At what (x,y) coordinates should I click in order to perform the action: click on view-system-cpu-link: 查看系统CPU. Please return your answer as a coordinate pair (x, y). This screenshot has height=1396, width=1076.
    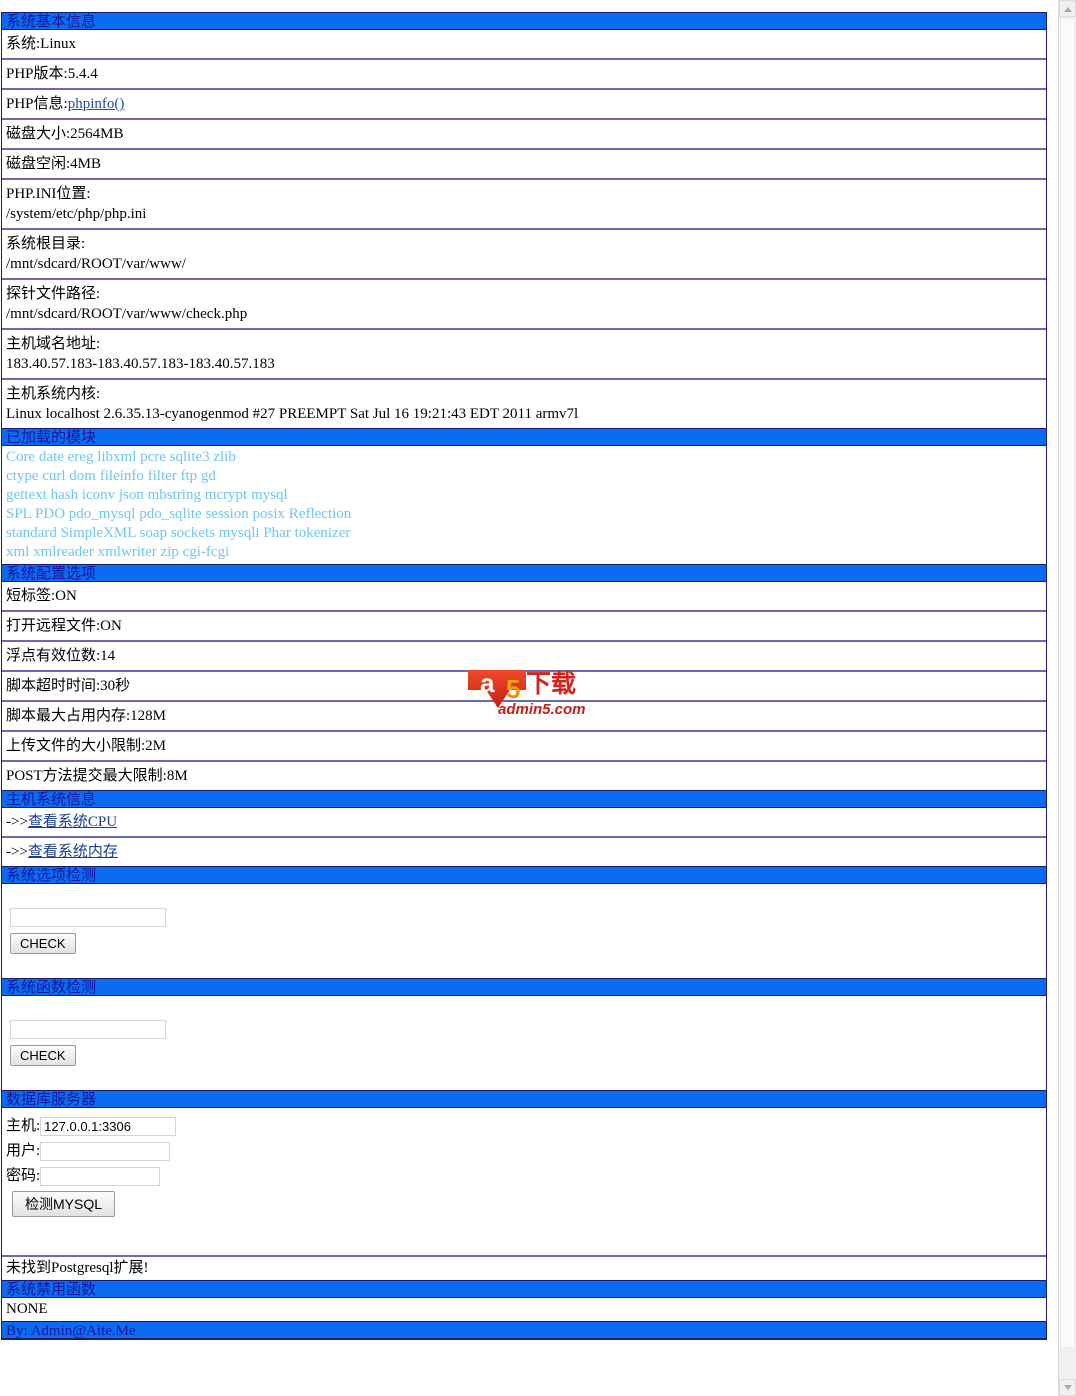
    Looking at the image, I should click on (72, 822).